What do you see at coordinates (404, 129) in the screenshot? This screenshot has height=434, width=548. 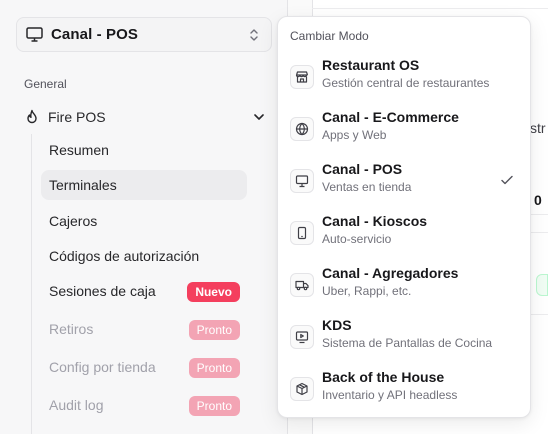 I see `menu-item-canal-ecommerce: Canal - E-Commerce Apps y Web` at bounding box center [404, 129].